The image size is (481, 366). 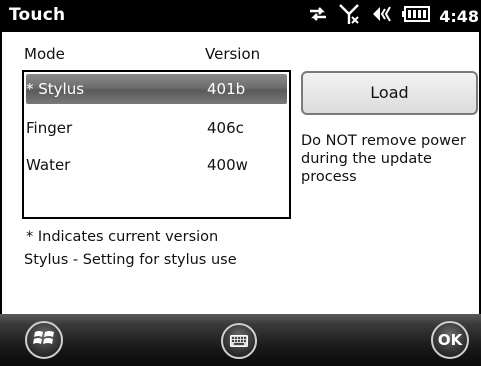 I want to click on windows-start-icon, so click(x=44, y=340).